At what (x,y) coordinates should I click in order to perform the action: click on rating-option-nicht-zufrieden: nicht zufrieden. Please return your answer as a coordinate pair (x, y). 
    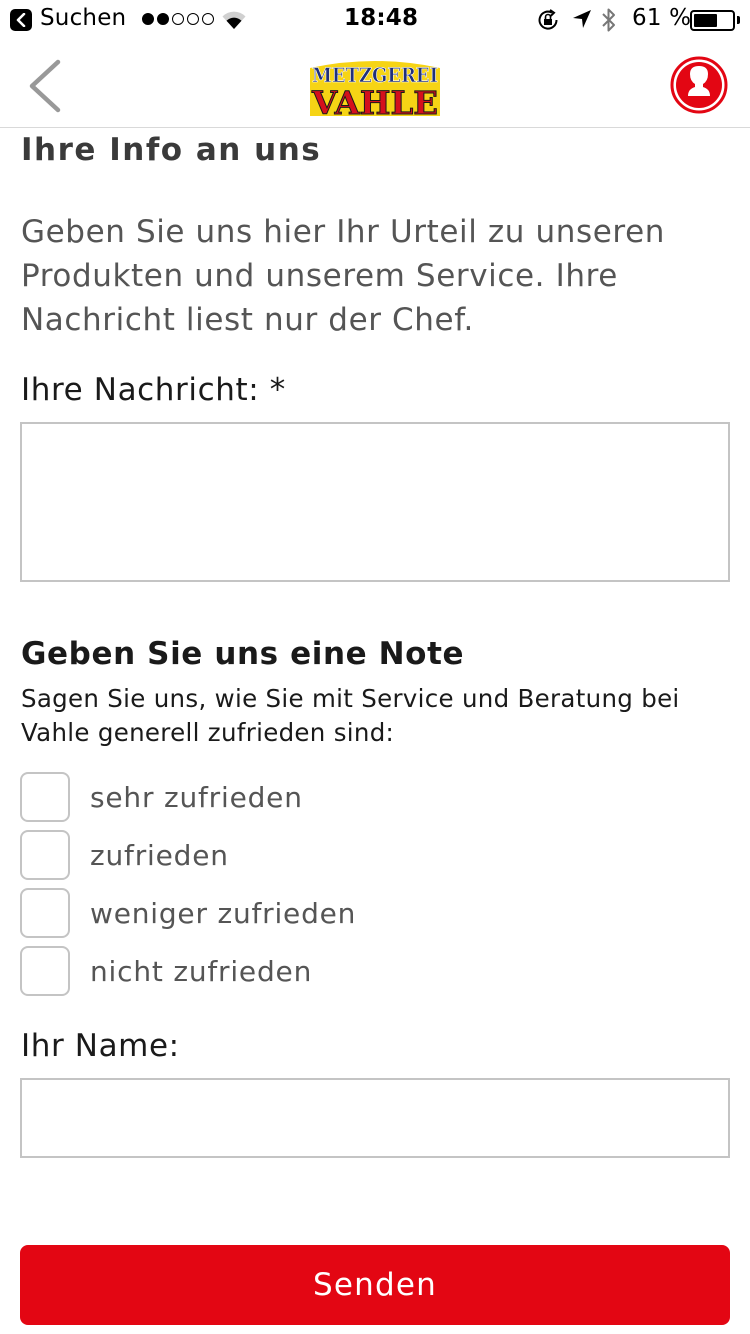
    Looking at the image, I should click on (370, 971).